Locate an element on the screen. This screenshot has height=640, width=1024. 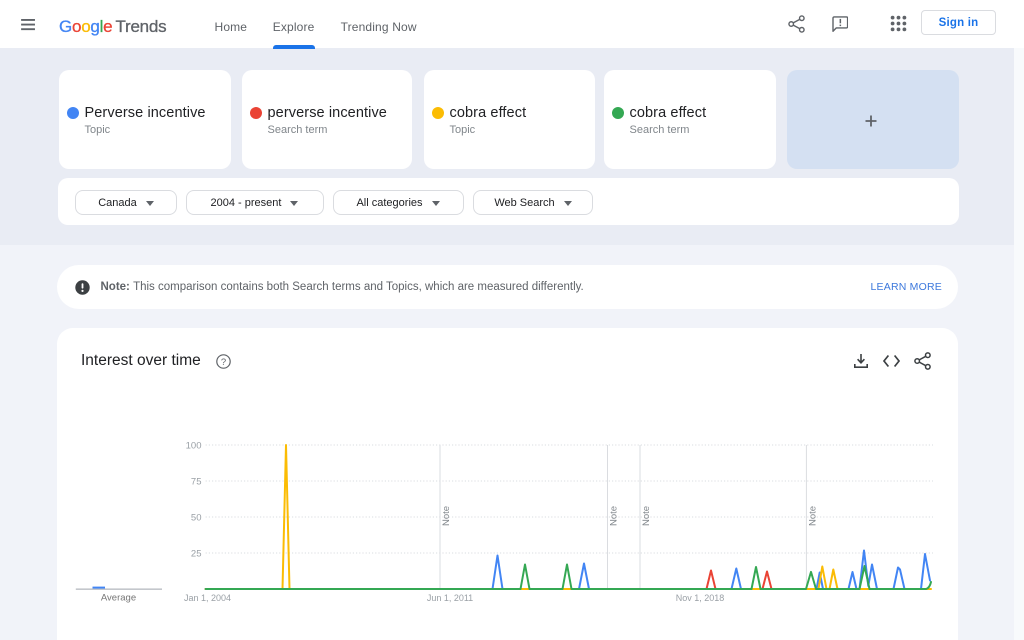
svg-text: 50 is located at coordinates (196, 517).